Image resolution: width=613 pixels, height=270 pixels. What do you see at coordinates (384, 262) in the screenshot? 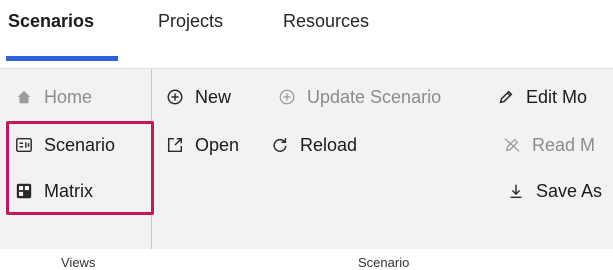
I see `scenario-group-label: Scenario` at bounding box center [384, 262].